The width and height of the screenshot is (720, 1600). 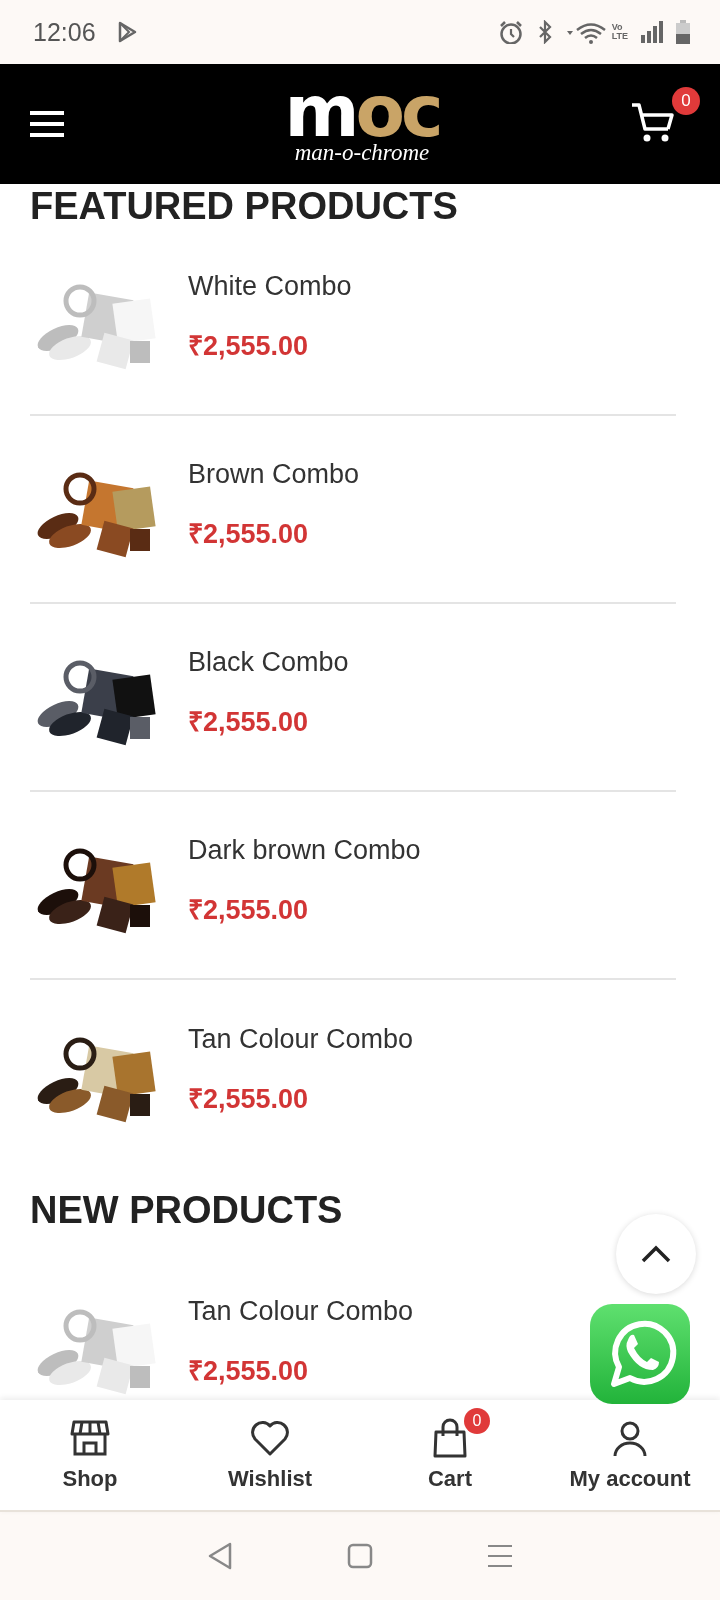 I want to click on back-icon, so click(x=220, y=1556).